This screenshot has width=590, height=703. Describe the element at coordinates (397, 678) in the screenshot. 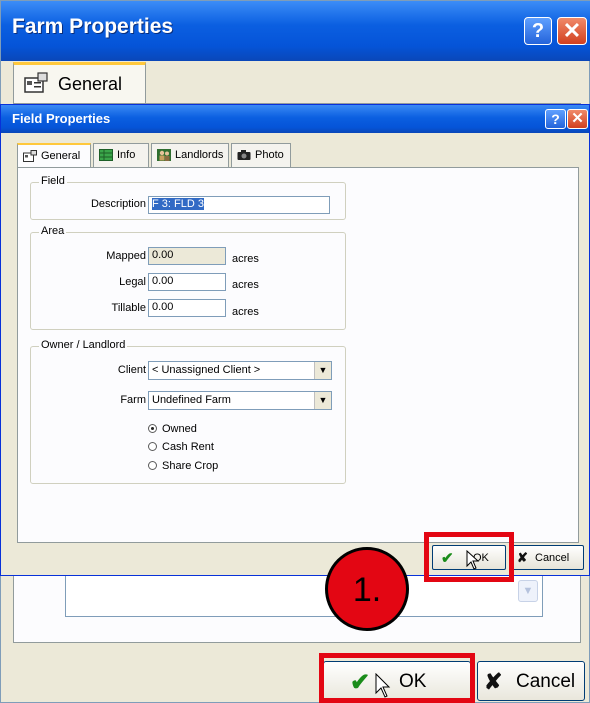

I see `highlight-outer-ok` at that location.